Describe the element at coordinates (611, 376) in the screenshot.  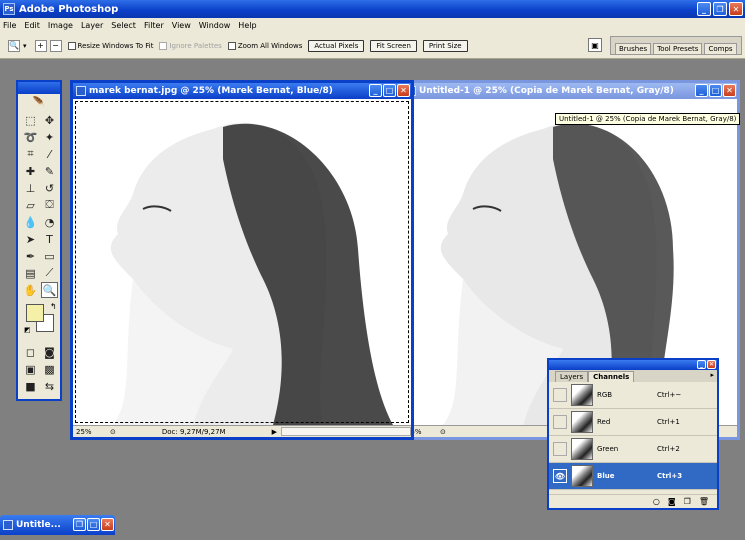
I see `tab-channels: Channels` at that location.